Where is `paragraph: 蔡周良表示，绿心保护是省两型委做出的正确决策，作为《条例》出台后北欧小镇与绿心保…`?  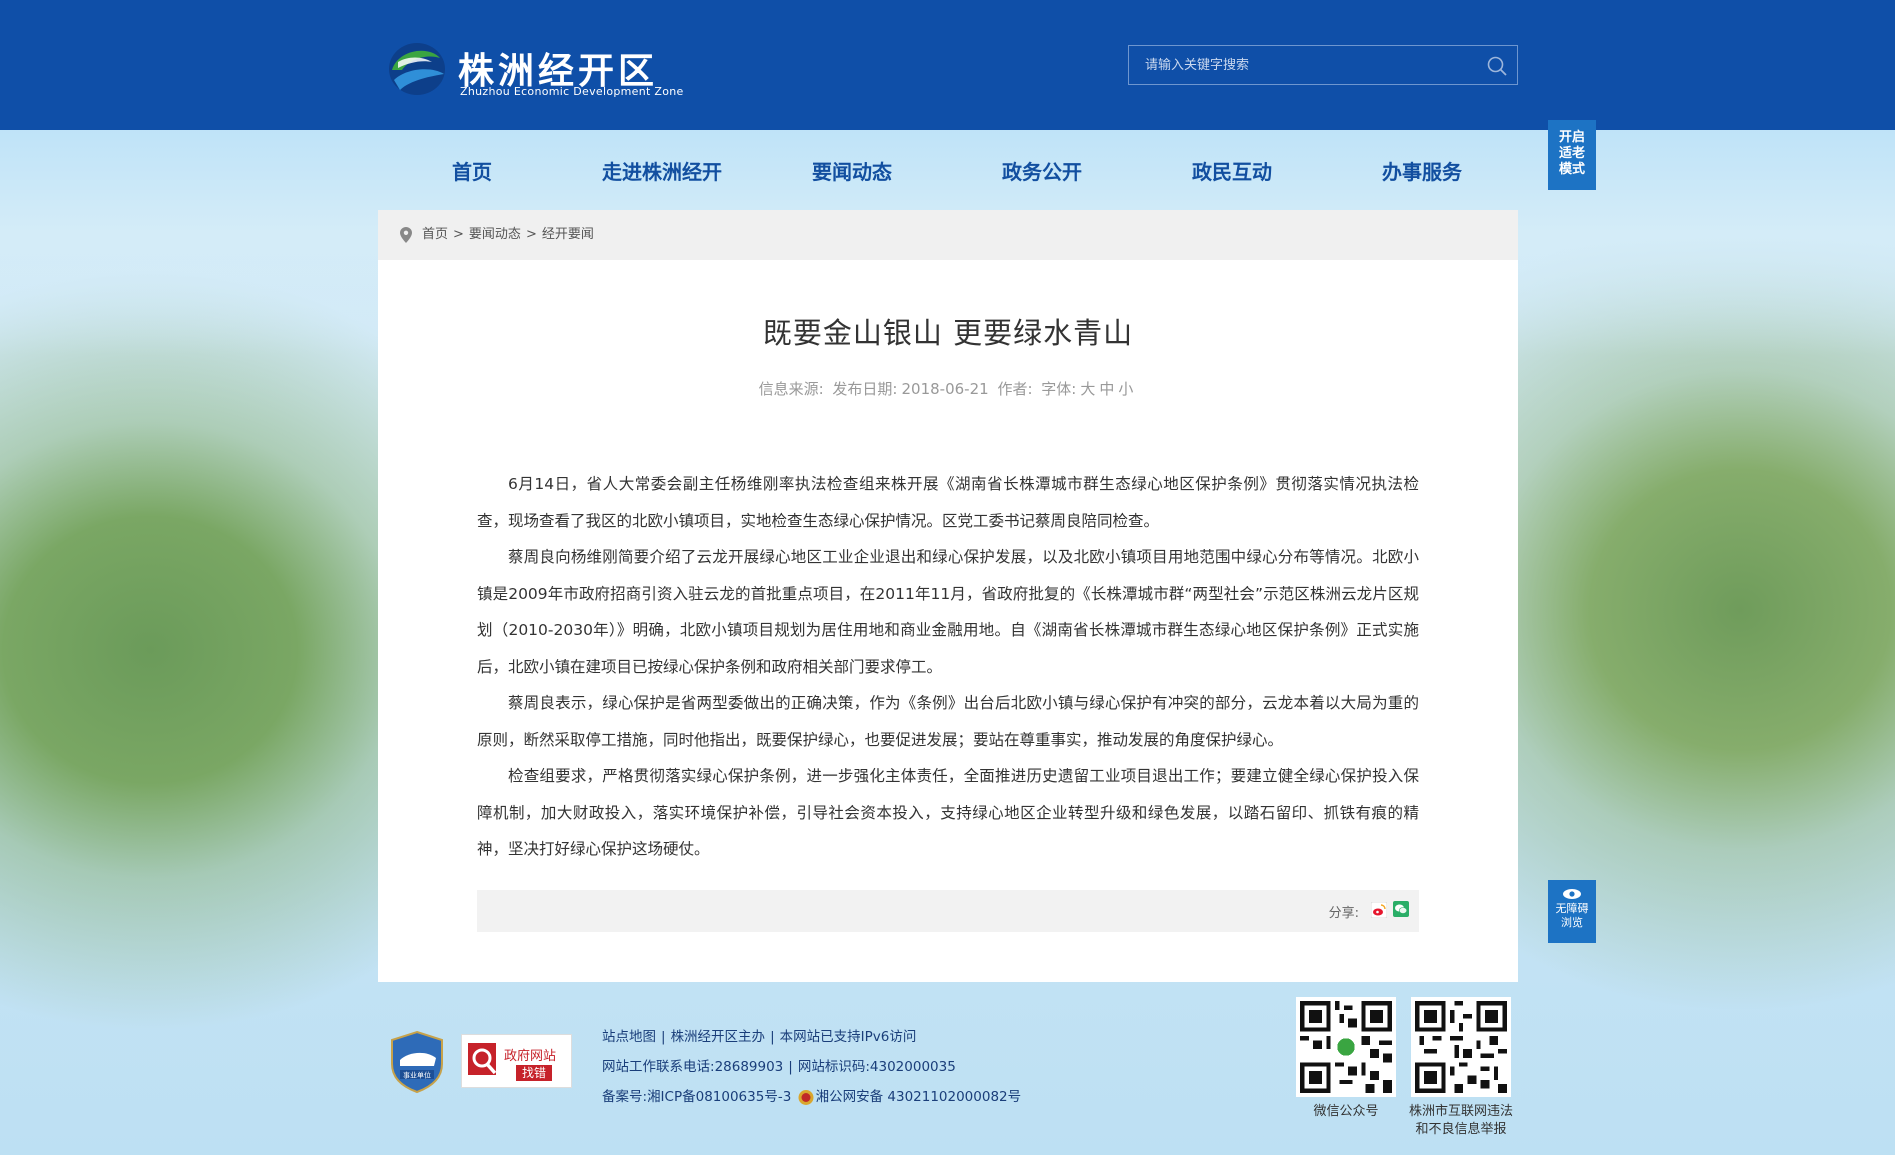
paragraph: 蔡周良表示，绿心保护是省两型委做出的正确决策，作为《条例》出台后北欧小镇与绿心保… is located at coordinates (948, 721).